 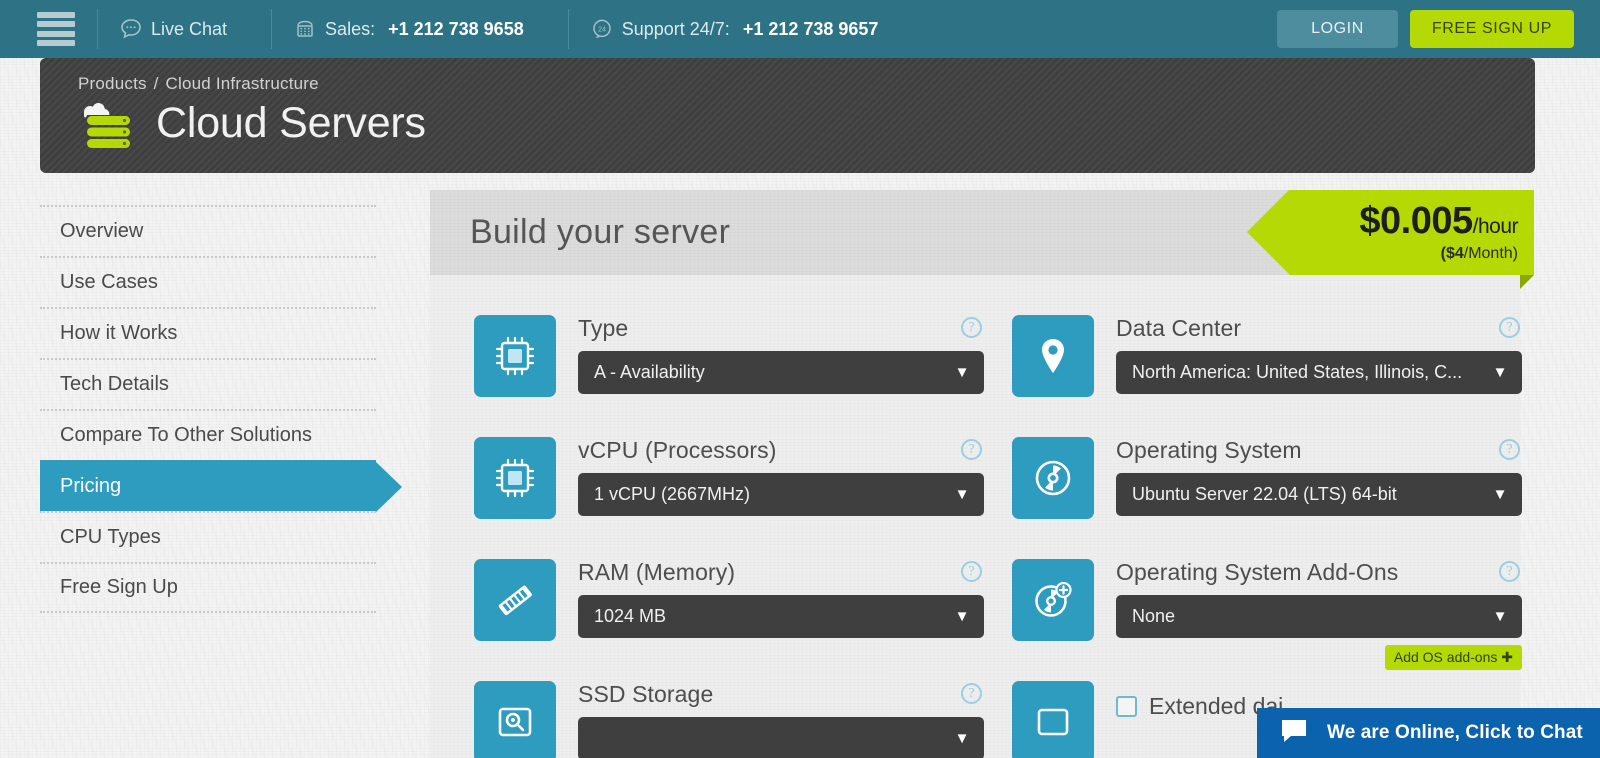 What do you see at coordinates (1491, 29) in the screenshot?
I see `free-signup-button: FREE SIGN UP` at bounding box center [1491, 29].